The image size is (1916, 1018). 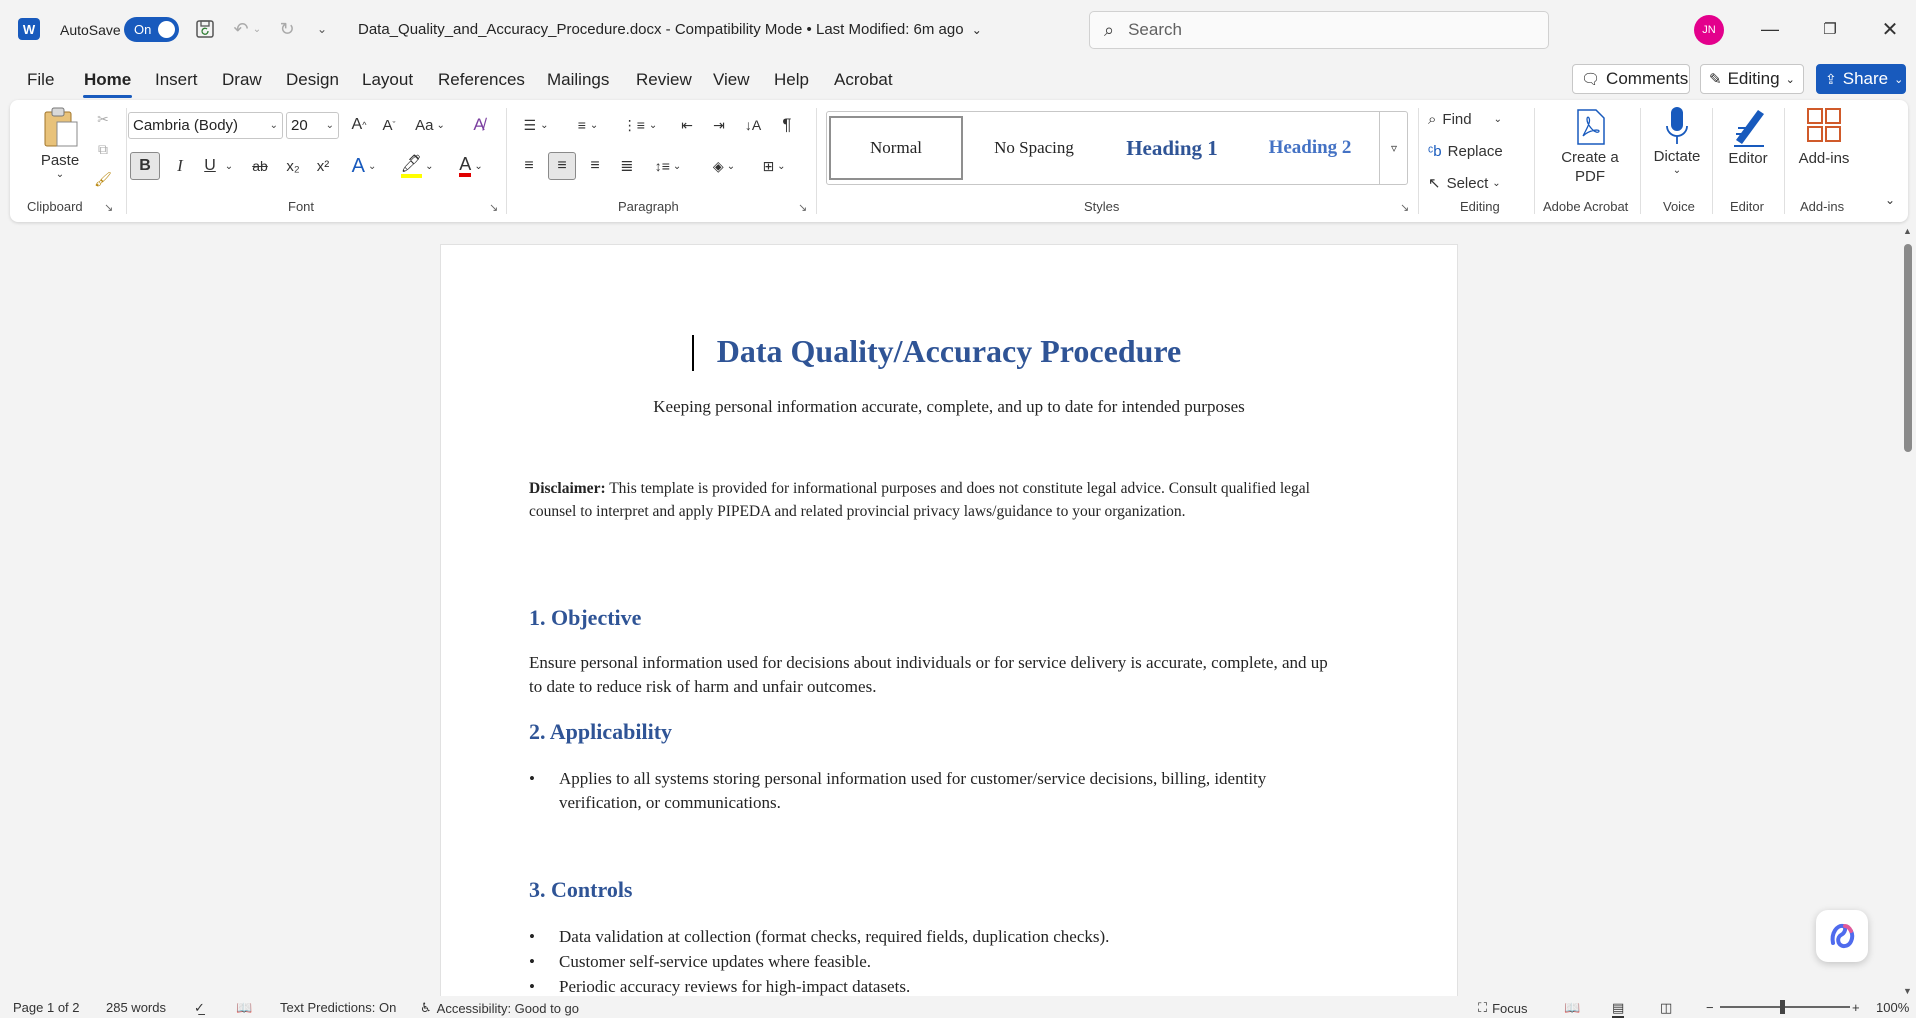 What do you see at coordinates (312, 125) in the screenshot?
I see `font-size-select: 20 ⌄` at bounding box center [312, 125].